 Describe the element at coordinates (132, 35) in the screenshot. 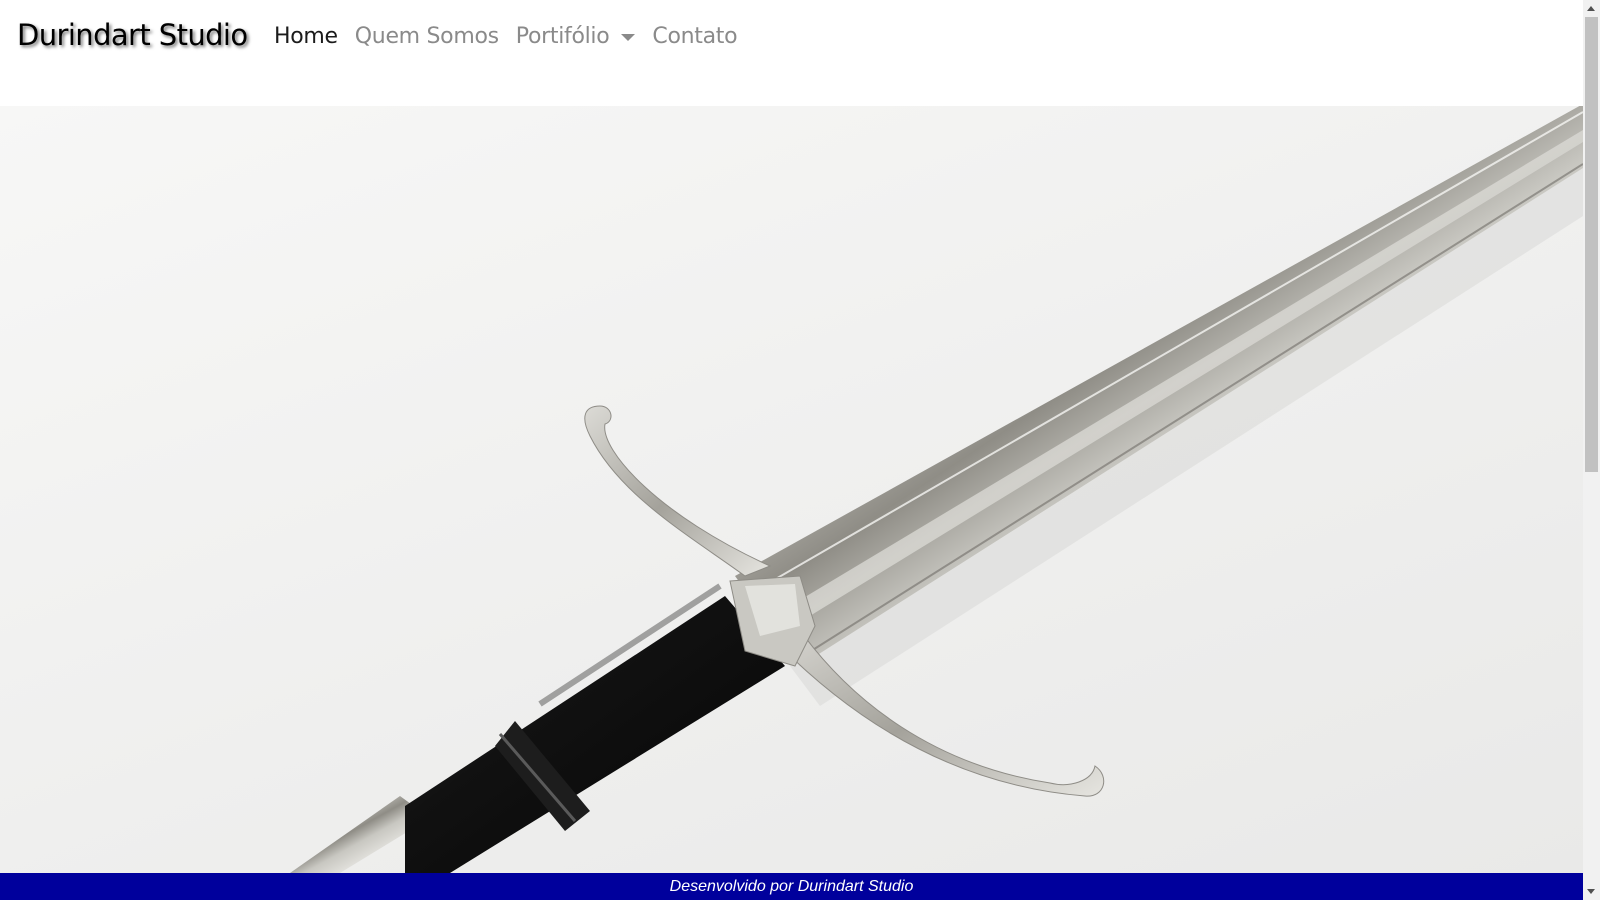

I see `brand-logo: Durindart Studio` at that location.